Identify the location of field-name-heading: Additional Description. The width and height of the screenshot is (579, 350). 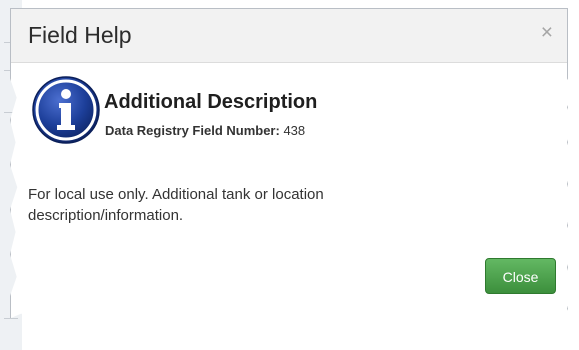
(211, 102).